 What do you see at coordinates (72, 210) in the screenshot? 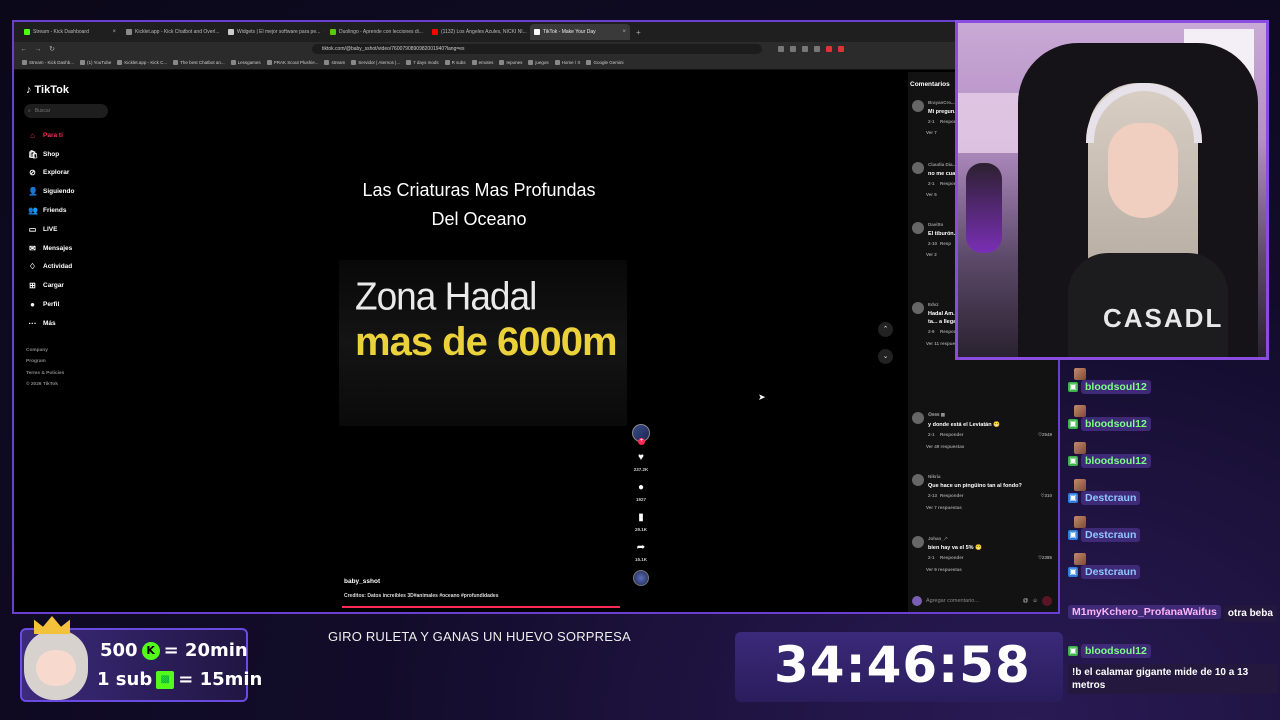
I see `sidebar-item-friends: 👥 Friends` at bounding box center [72, 210].